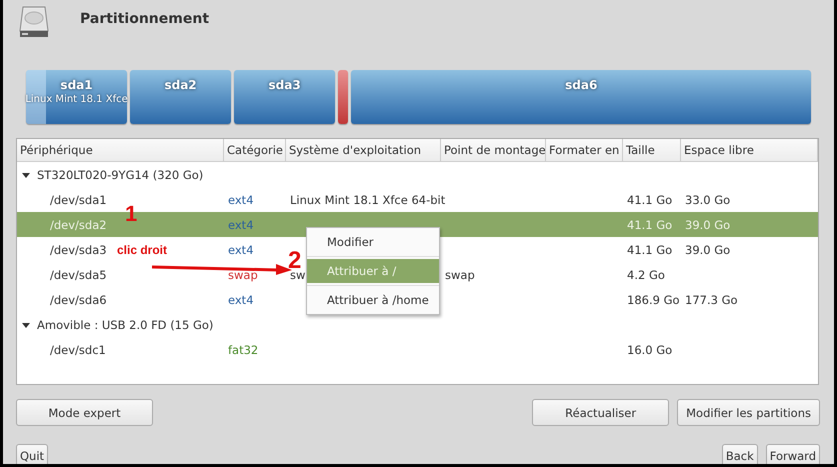 Image resolution: width=837 pixels, height=467 pixels. Describe the element at coordinates (34, 22) in the screenshot. I see `hard-drive-icon` at that location.